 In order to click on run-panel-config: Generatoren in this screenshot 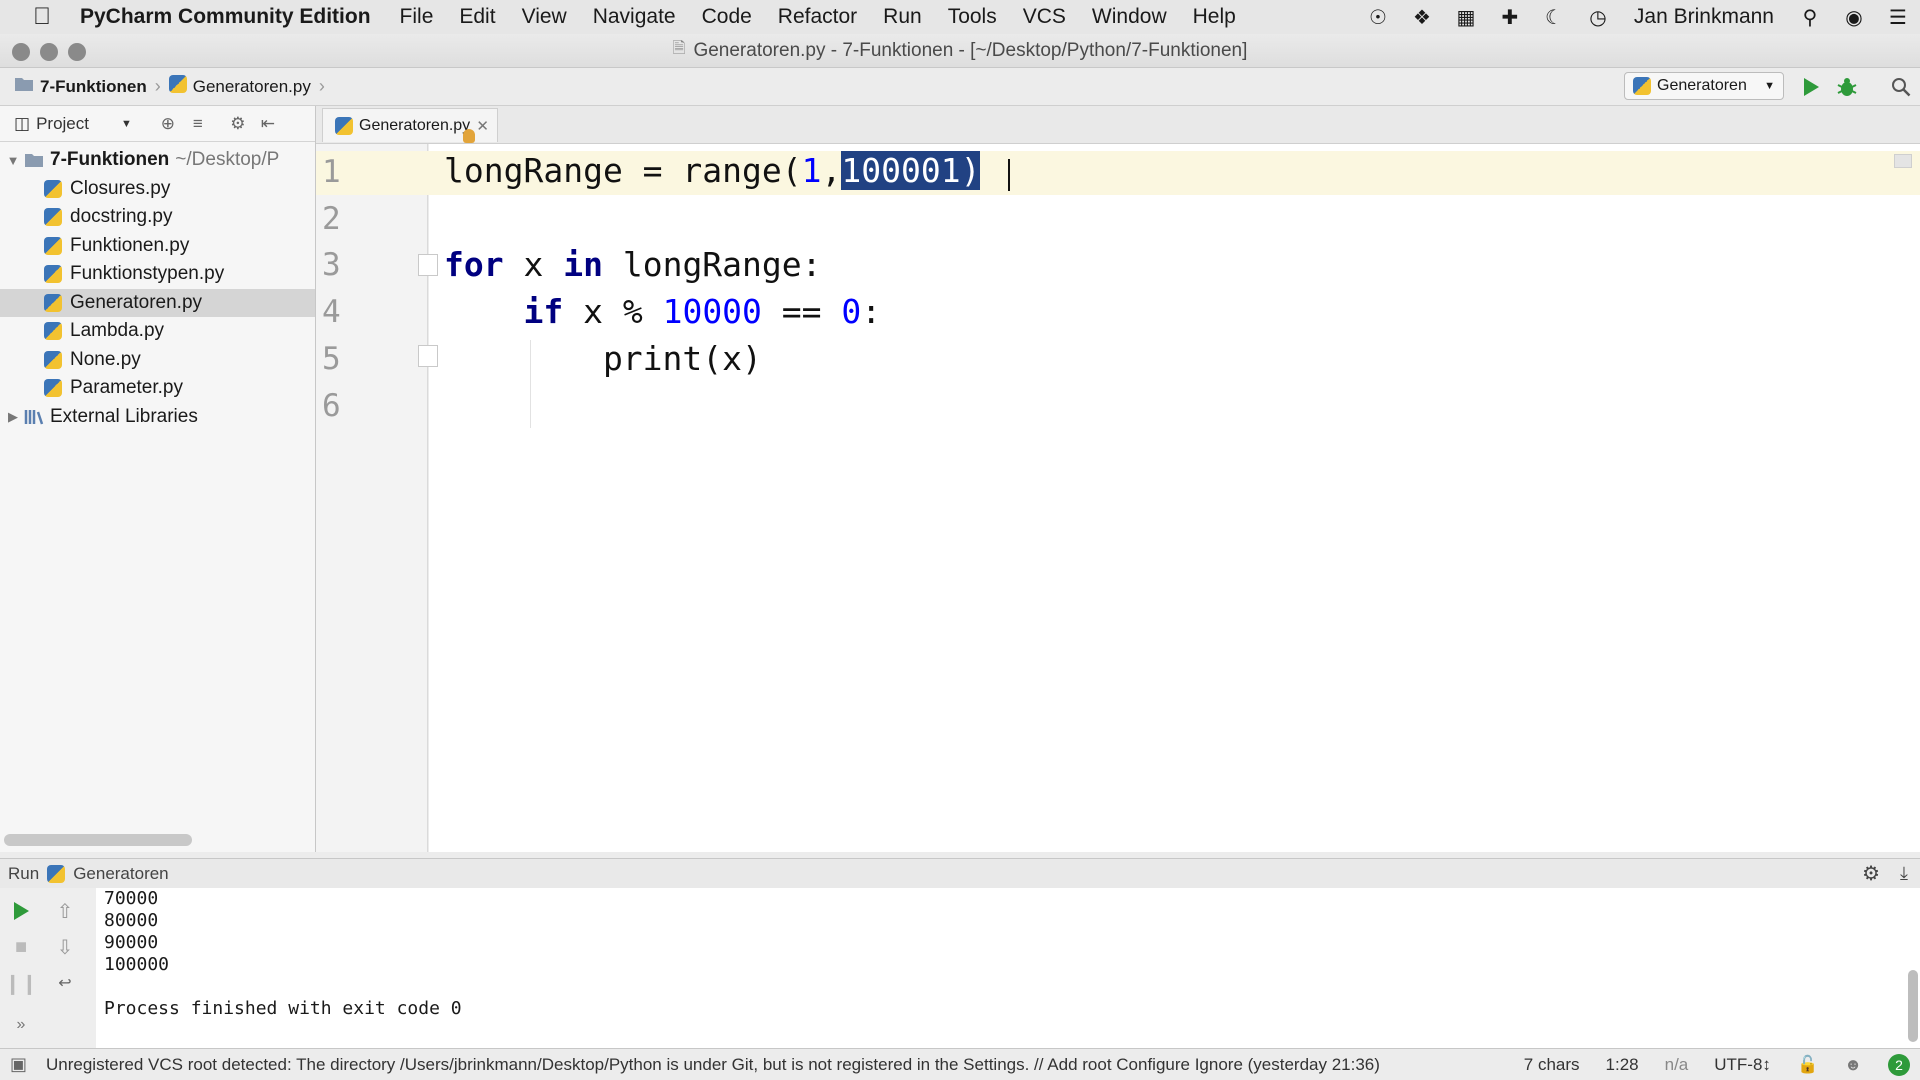, I will do `click(120, 874)`.